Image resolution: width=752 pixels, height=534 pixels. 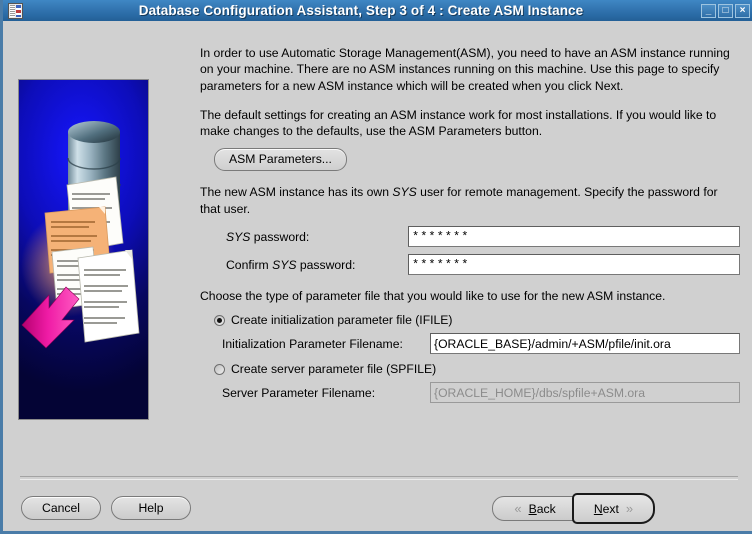 What do you see at coordinates (249, 264) in the screenshot?
I see `confirm-label-prefix: Confirm` at bounding box center [249, 264].